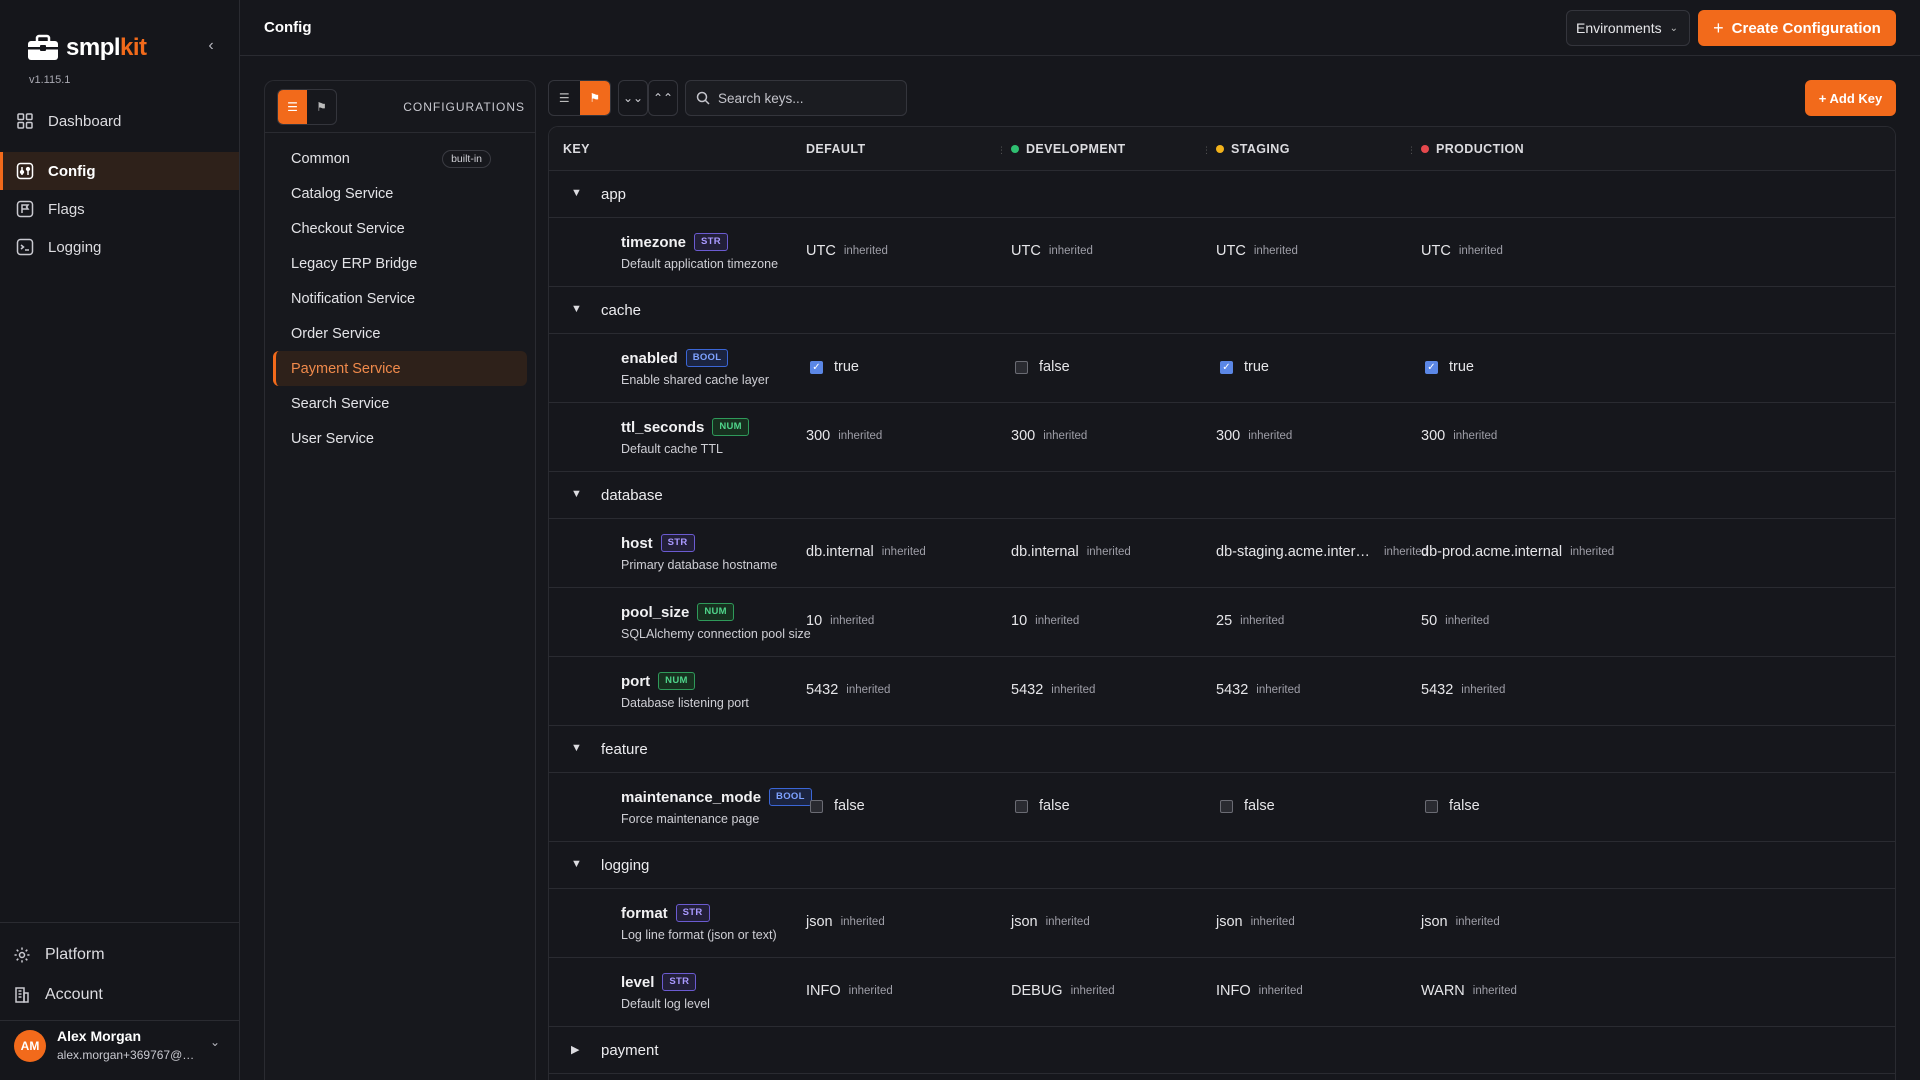  What do you see at coordinates (836, 149) in the screenshot?
I see `column-header: DEFAULT` at bounding box center [836, 149].